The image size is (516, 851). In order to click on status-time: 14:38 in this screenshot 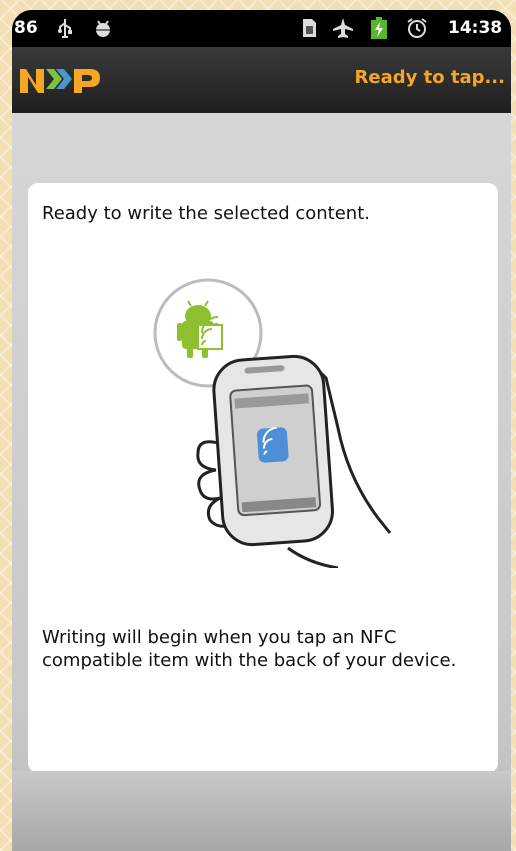, I will do `click(475, 28)`.